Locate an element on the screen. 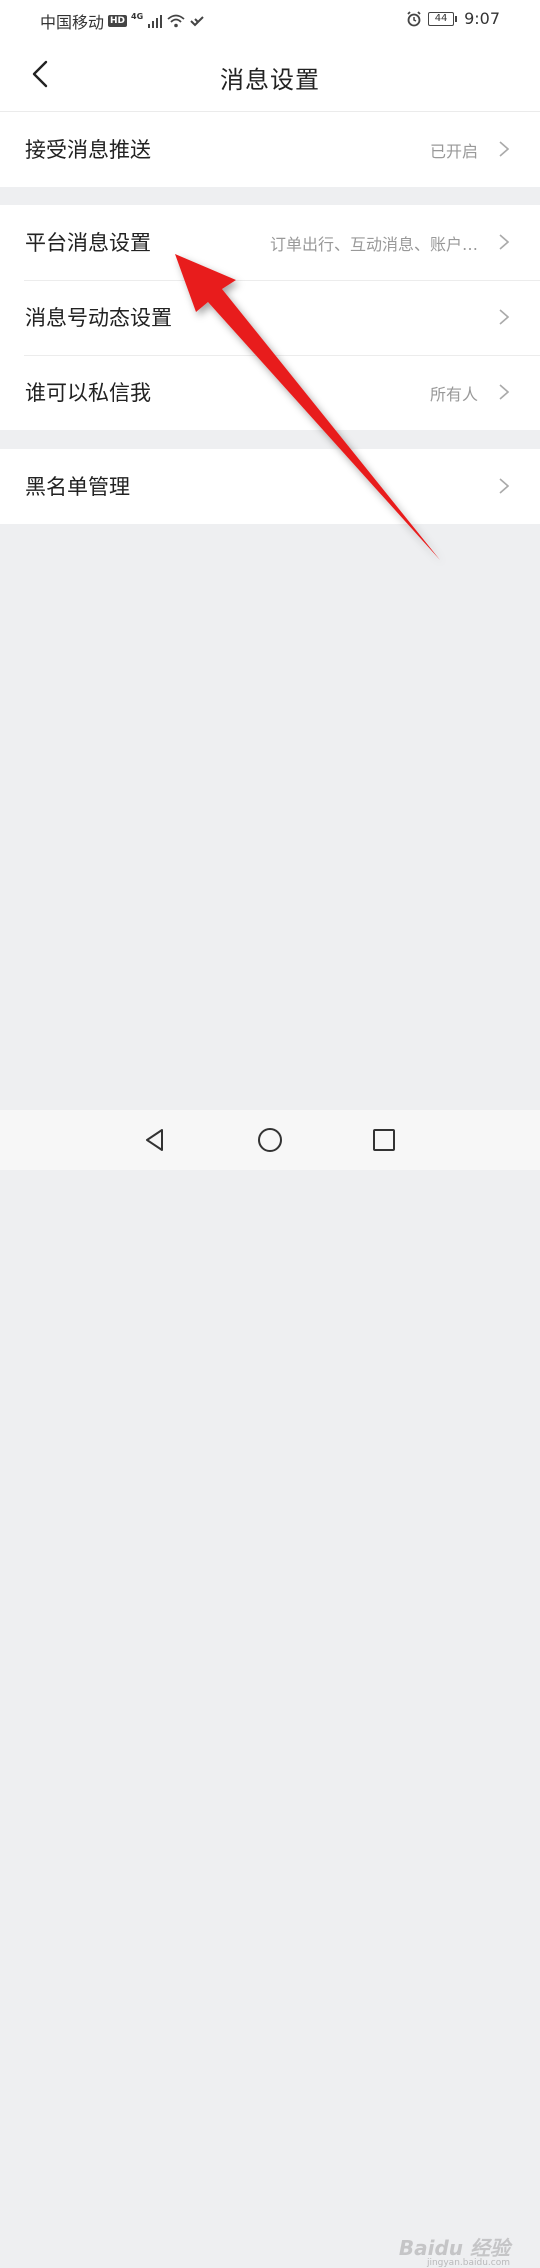 This screenshot has width=540, height=2268. row-blacklist-management: 黑名单管理 is located at coordinates (270, 486).